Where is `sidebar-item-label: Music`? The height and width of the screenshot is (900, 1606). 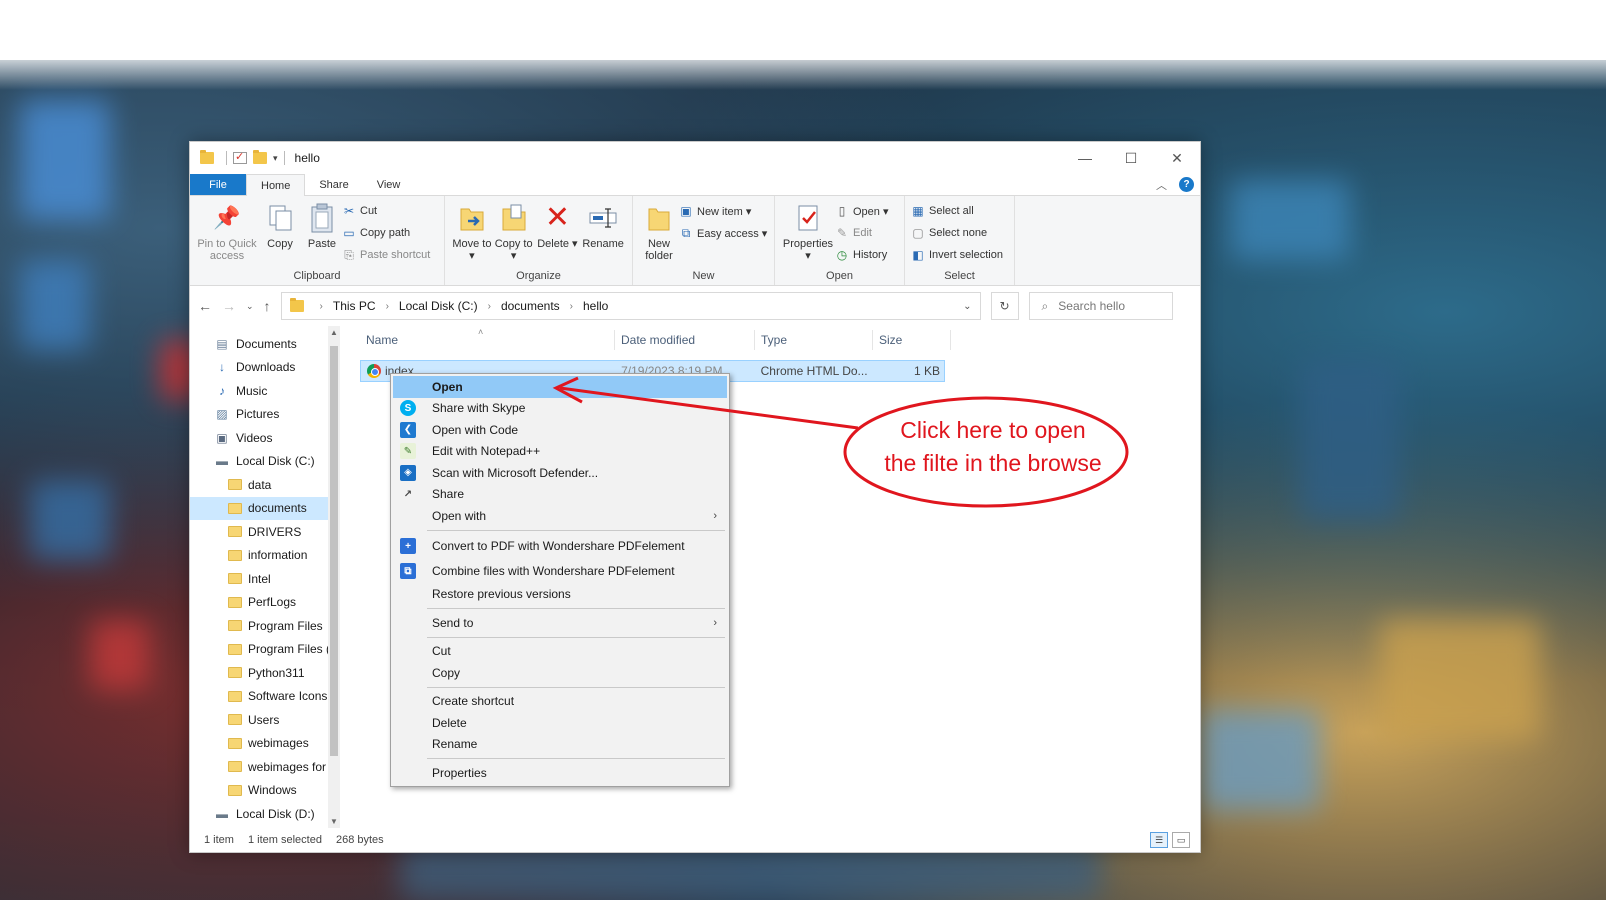 sidebar-item-label: Music is located at coordinates (252, 390).